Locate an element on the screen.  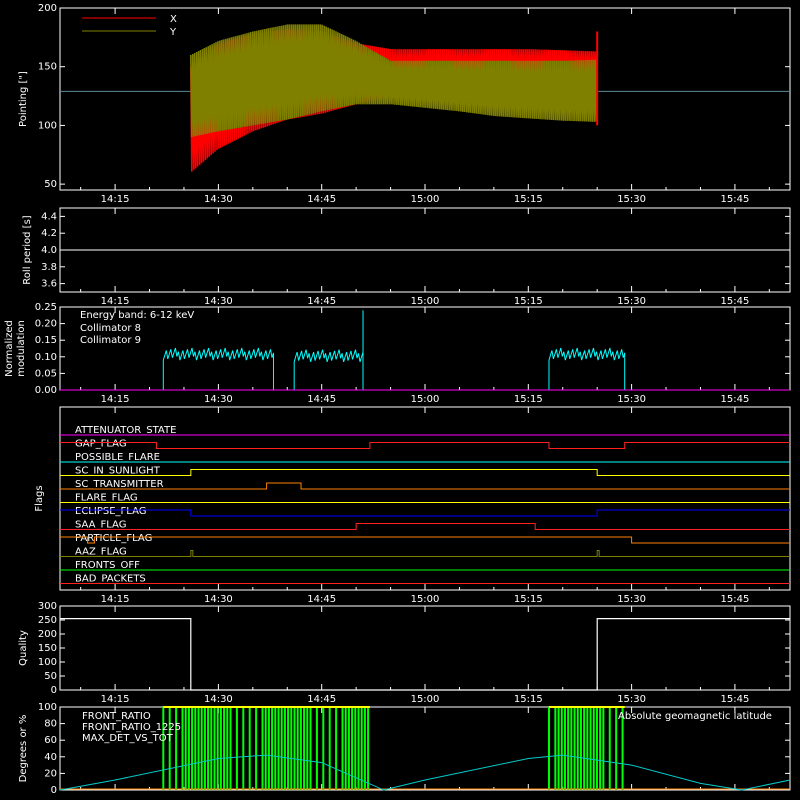
flag-line-sc_transmitter is located at coordinates (425, 486).